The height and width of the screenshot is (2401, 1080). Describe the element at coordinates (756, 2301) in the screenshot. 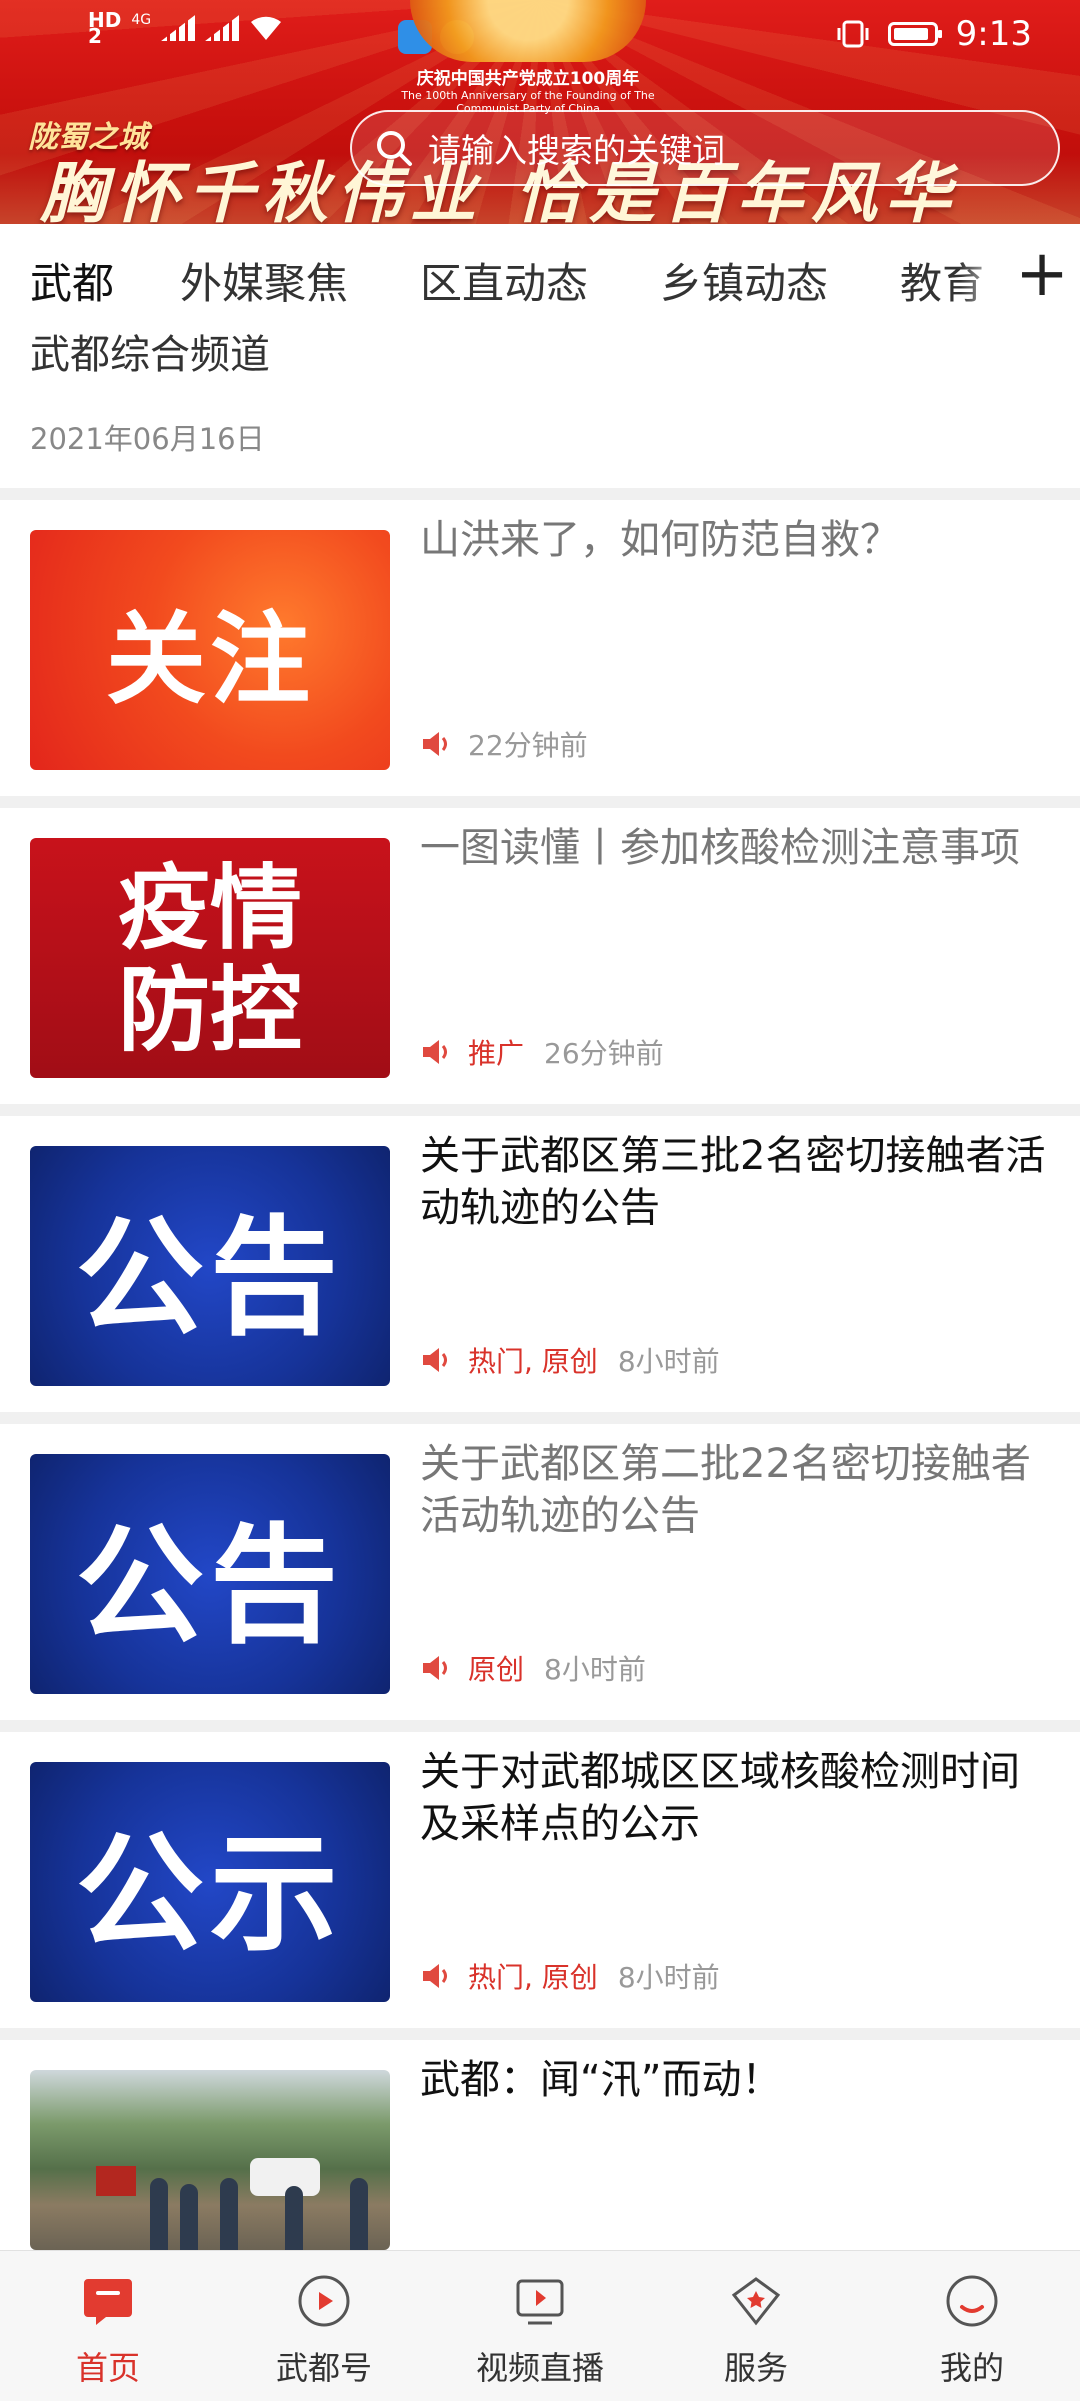

I see `service-star-icon` at that location.